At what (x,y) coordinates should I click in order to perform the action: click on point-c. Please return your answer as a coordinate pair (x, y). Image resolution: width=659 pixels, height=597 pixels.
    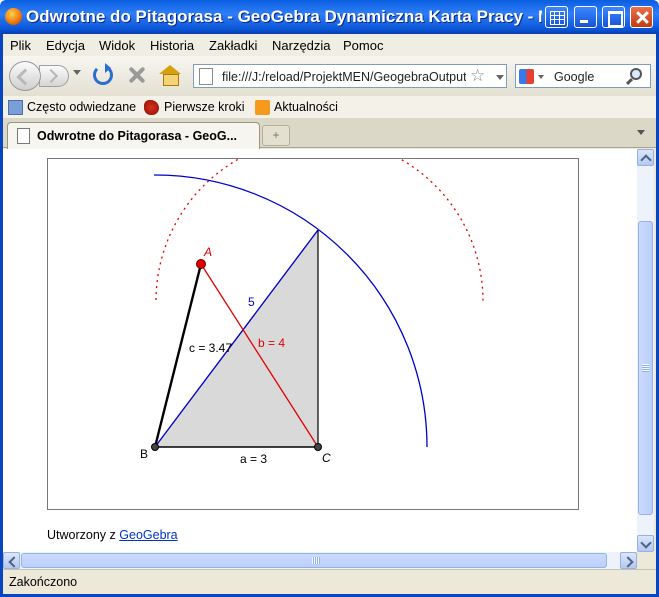
    Looking at the image, I should click on (318, 447).